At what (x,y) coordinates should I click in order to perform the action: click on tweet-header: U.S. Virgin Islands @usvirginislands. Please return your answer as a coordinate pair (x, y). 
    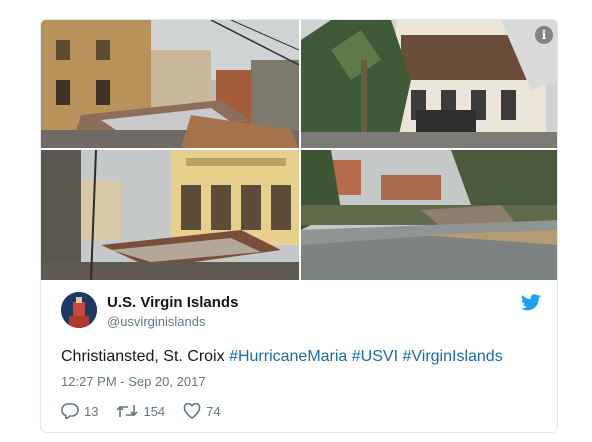
    Looking at the image, I should click on (301, 314).